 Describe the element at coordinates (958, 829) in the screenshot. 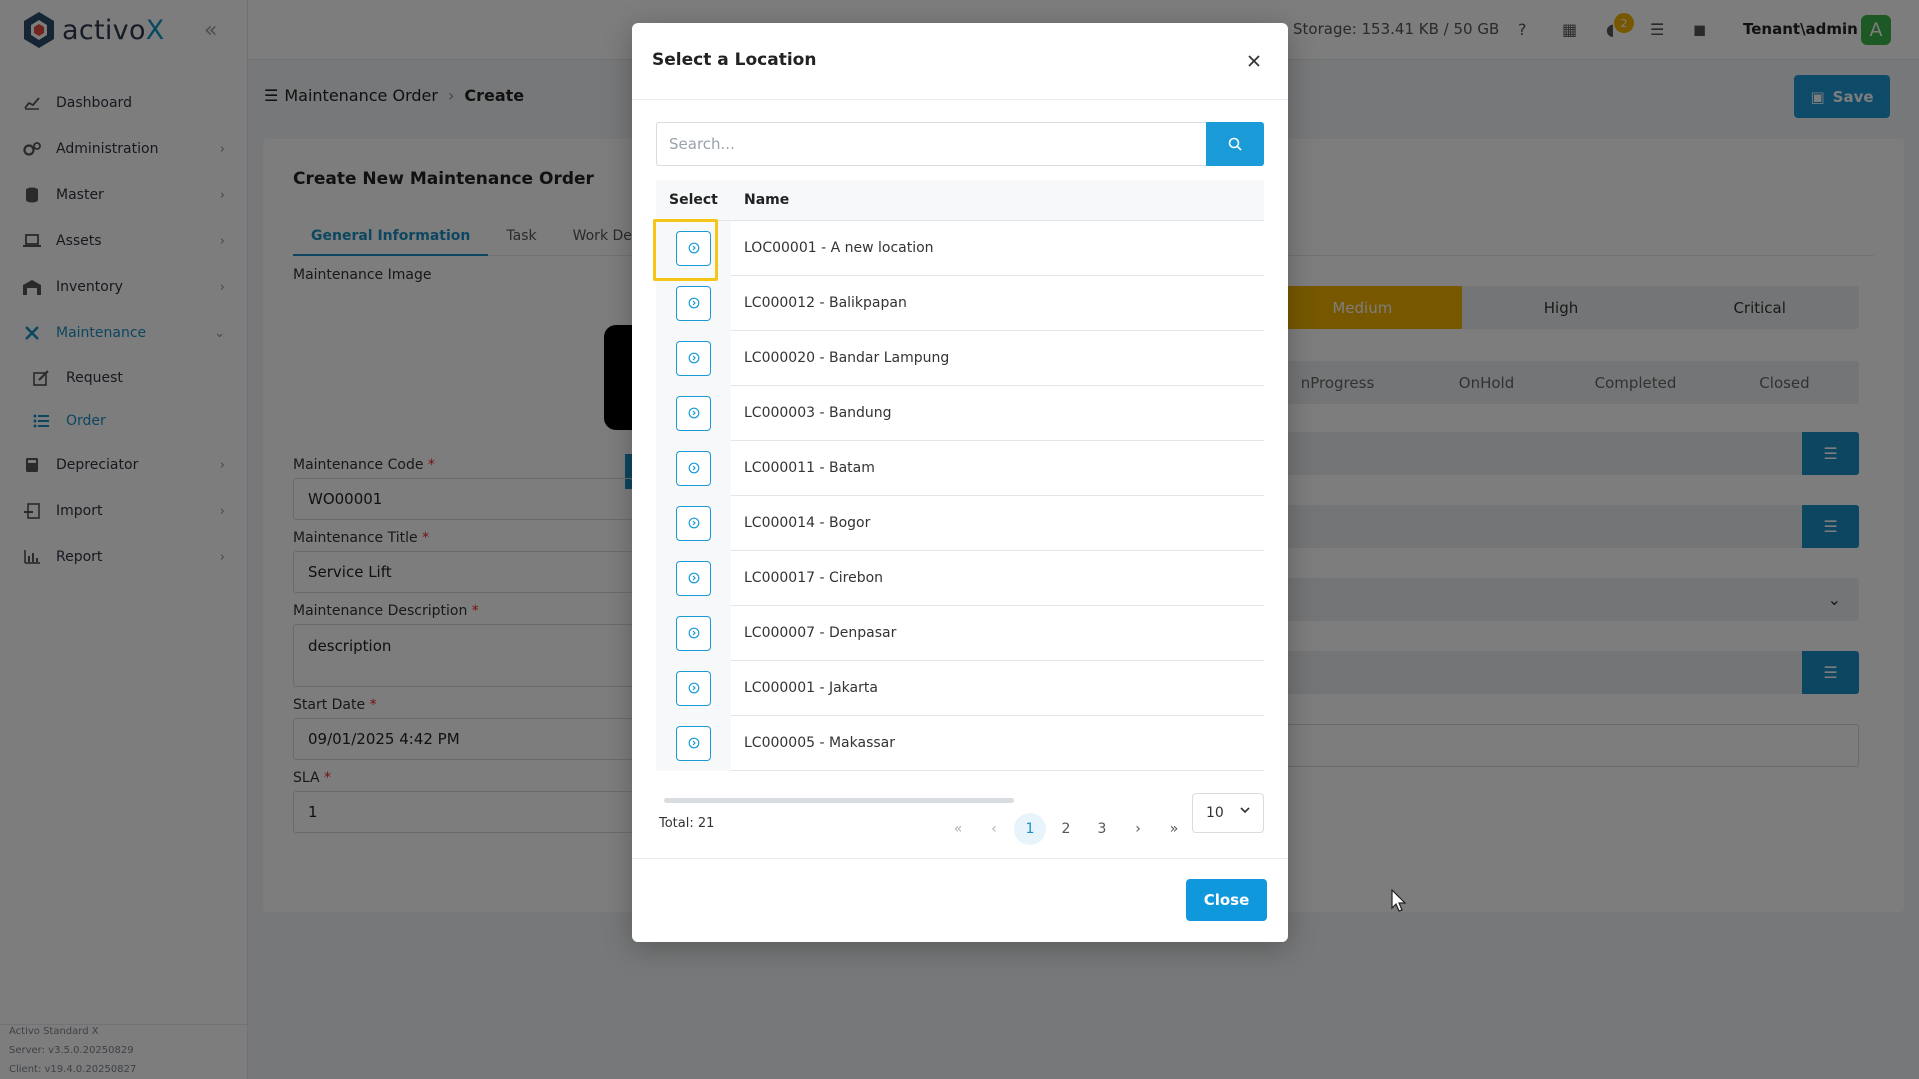

I see `first-page-icon: «` at that location.